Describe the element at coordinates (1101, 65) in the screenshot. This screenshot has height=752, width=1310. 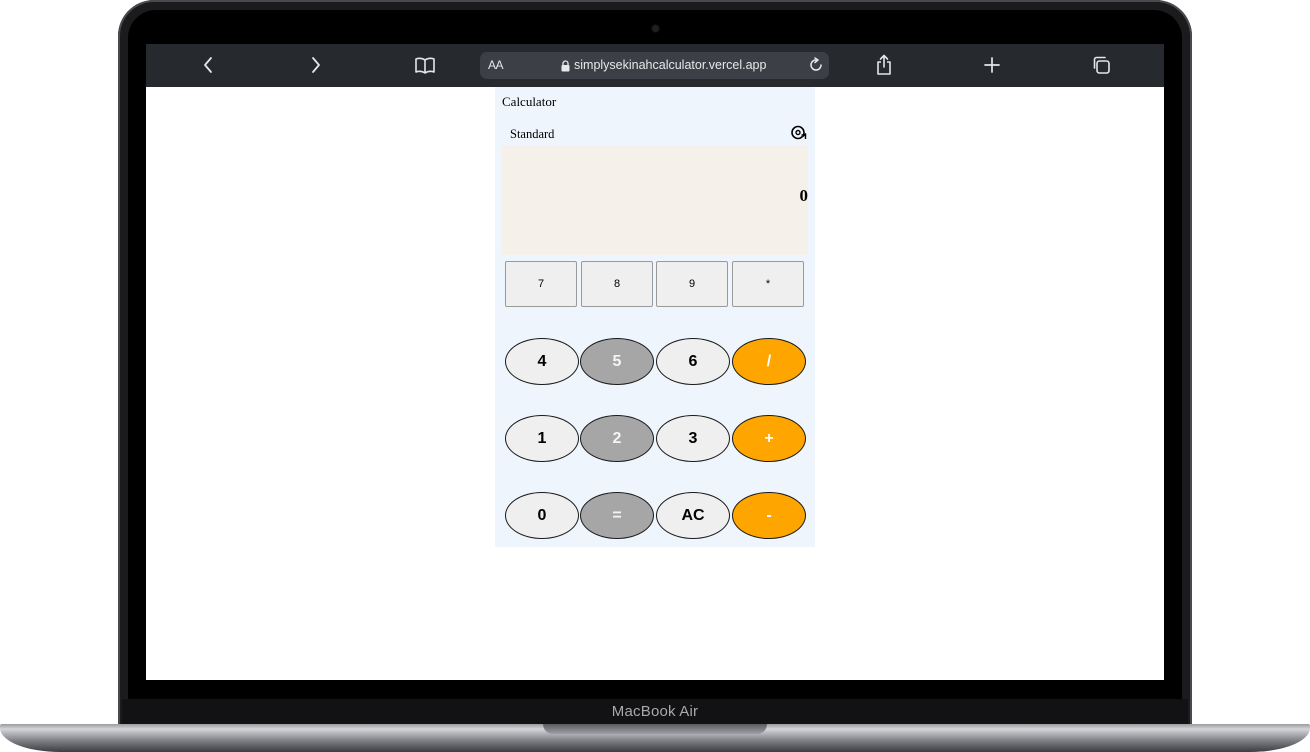
I see `tabs-icon` at that location.